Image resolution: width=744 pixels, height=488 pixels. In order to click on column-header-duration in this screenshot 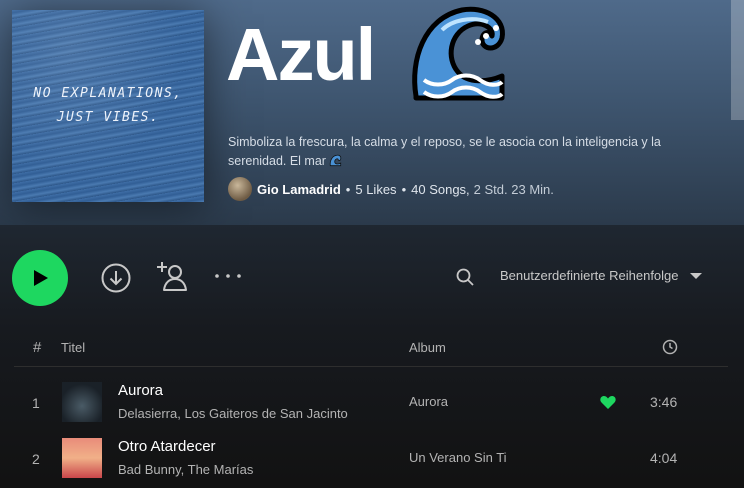, I will do `click(670, 348)`.